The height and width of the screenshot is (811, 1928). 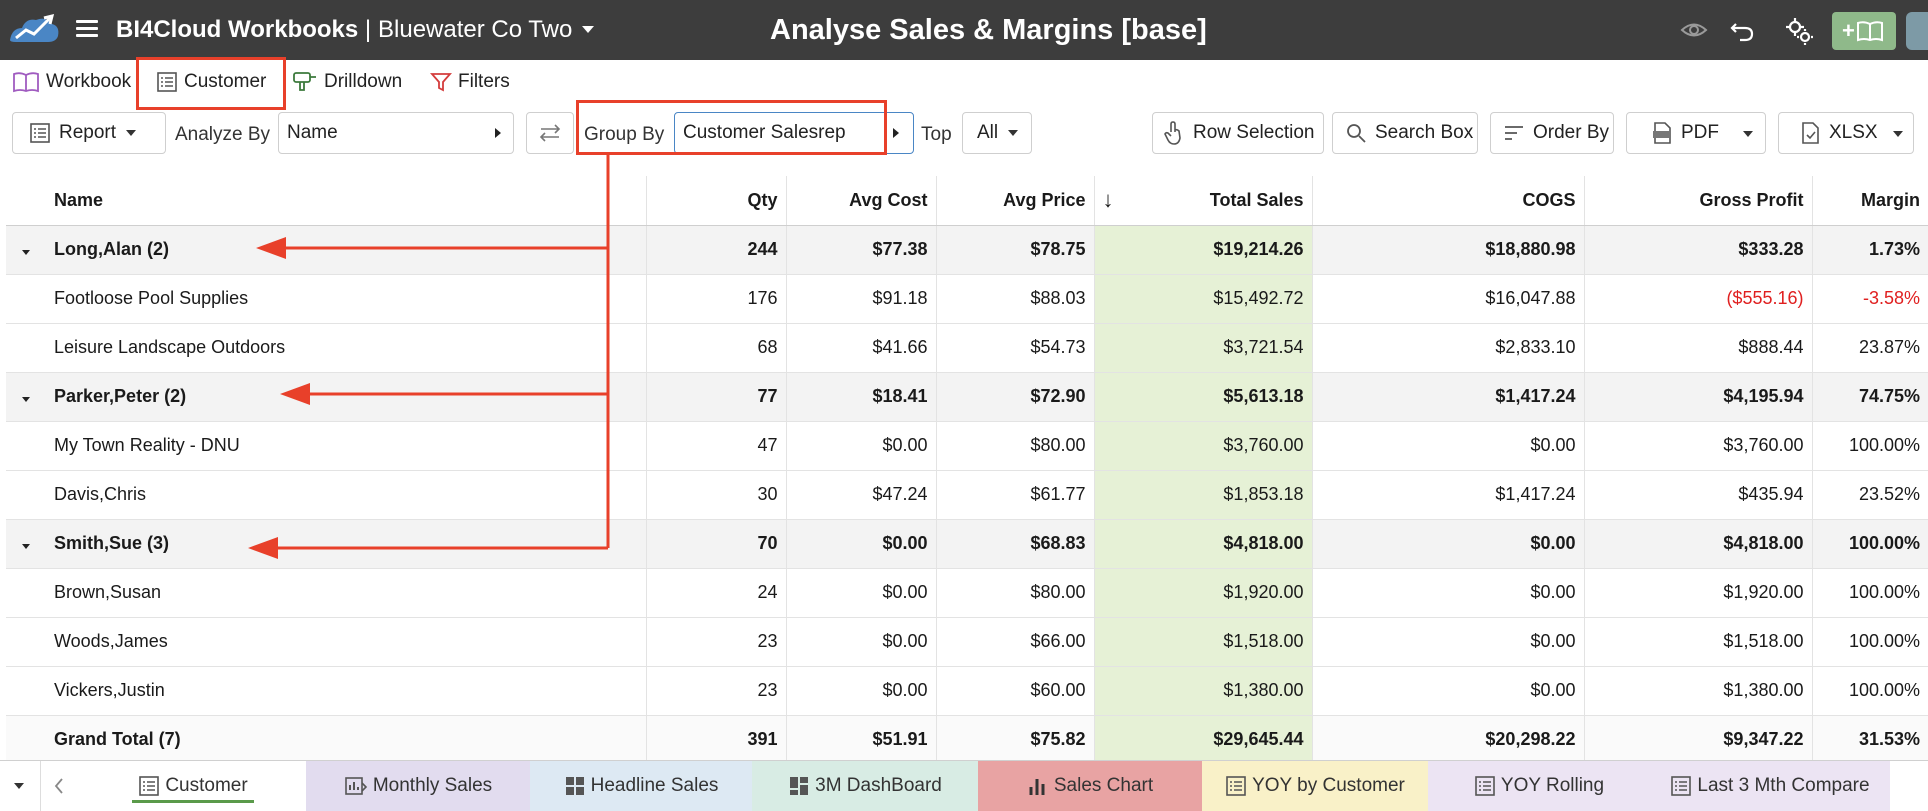 I want to click on name-cell: Parker,Peter (2), so click(x=346, y=397).